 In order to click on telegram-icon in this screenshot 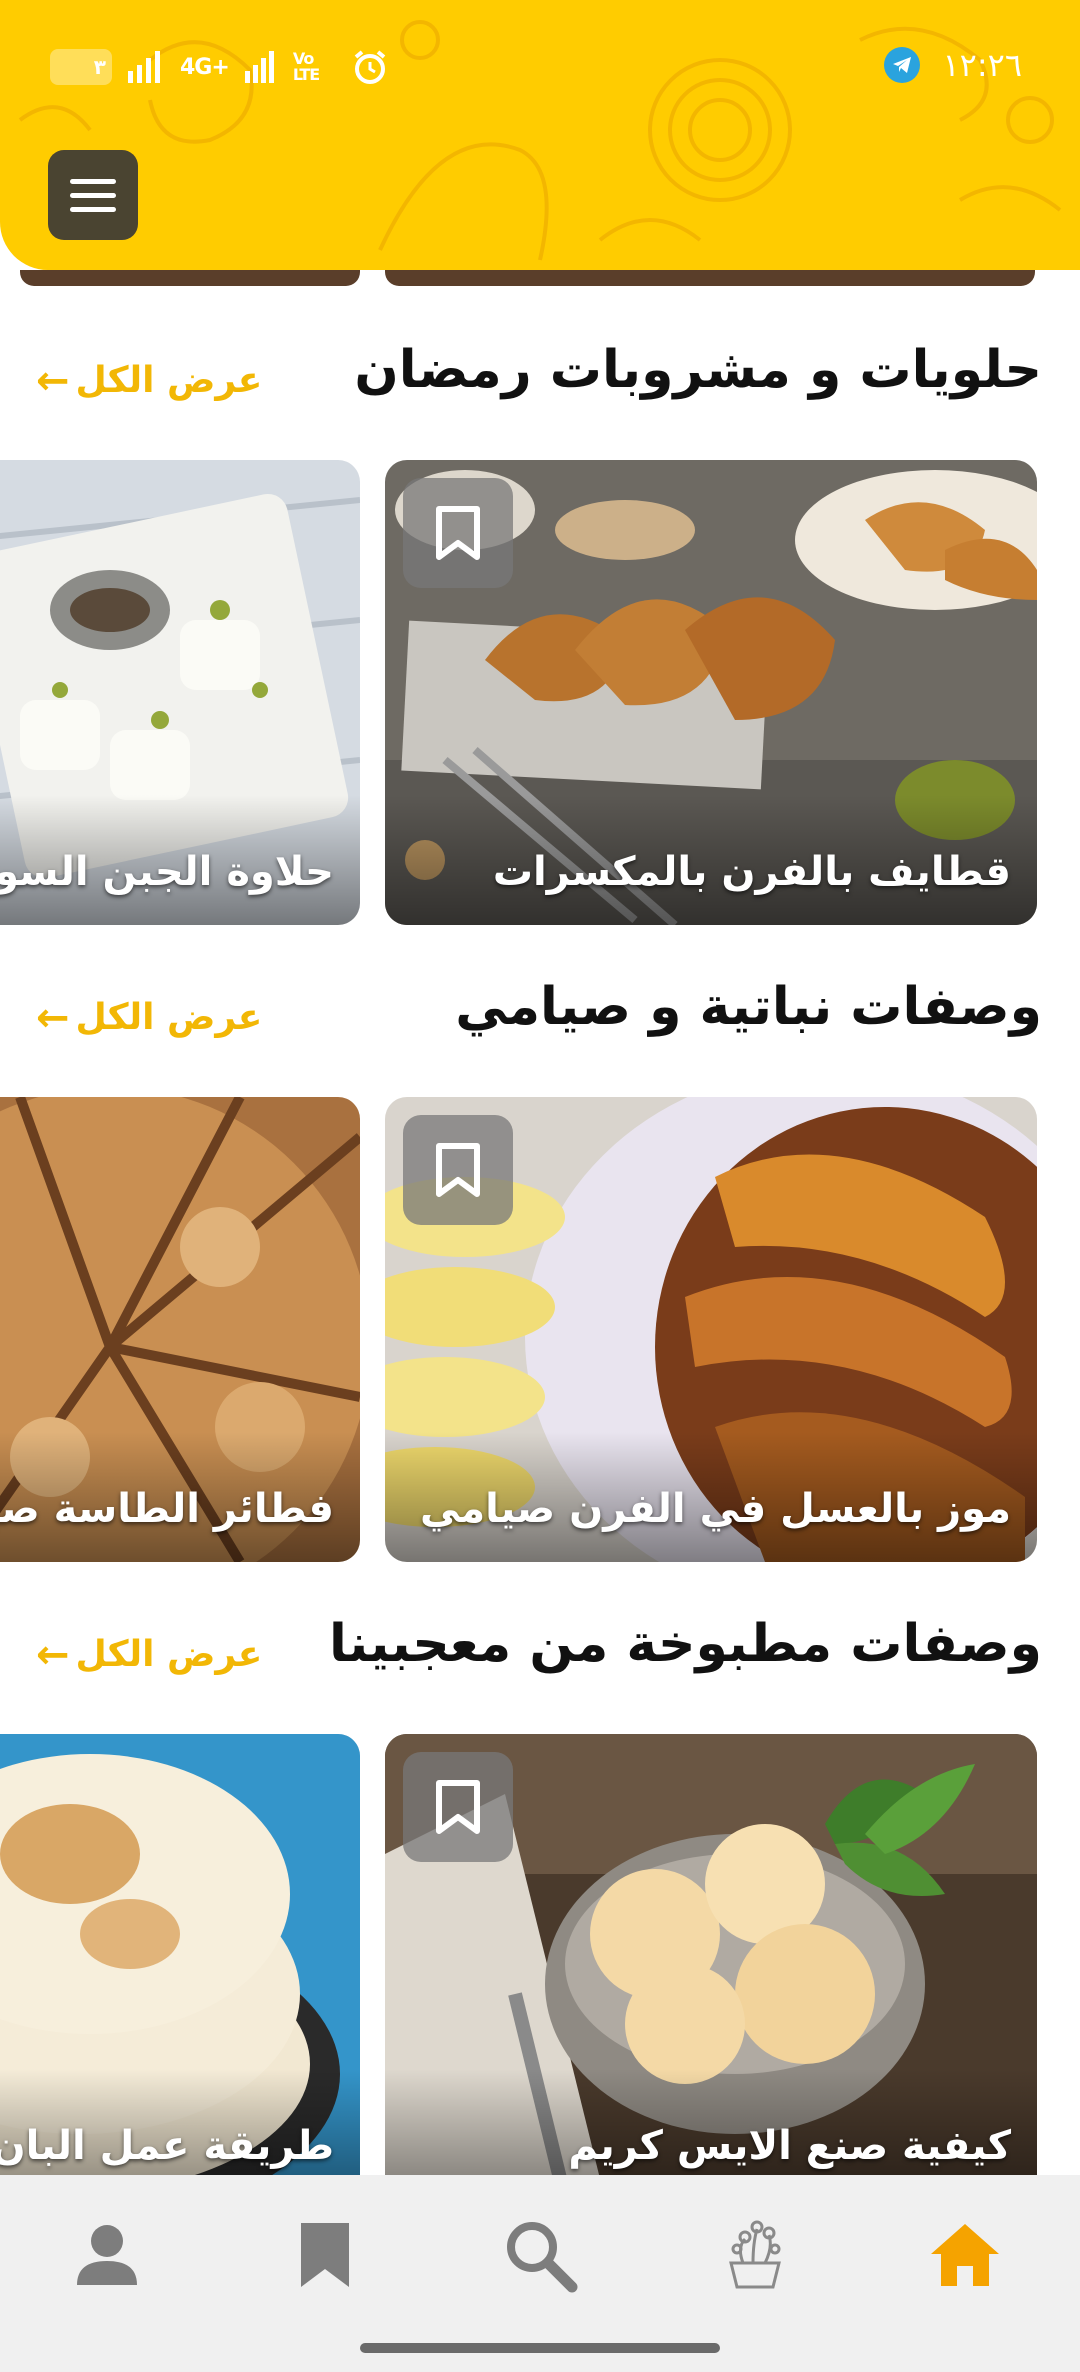, I will do `click(902, 65)`.